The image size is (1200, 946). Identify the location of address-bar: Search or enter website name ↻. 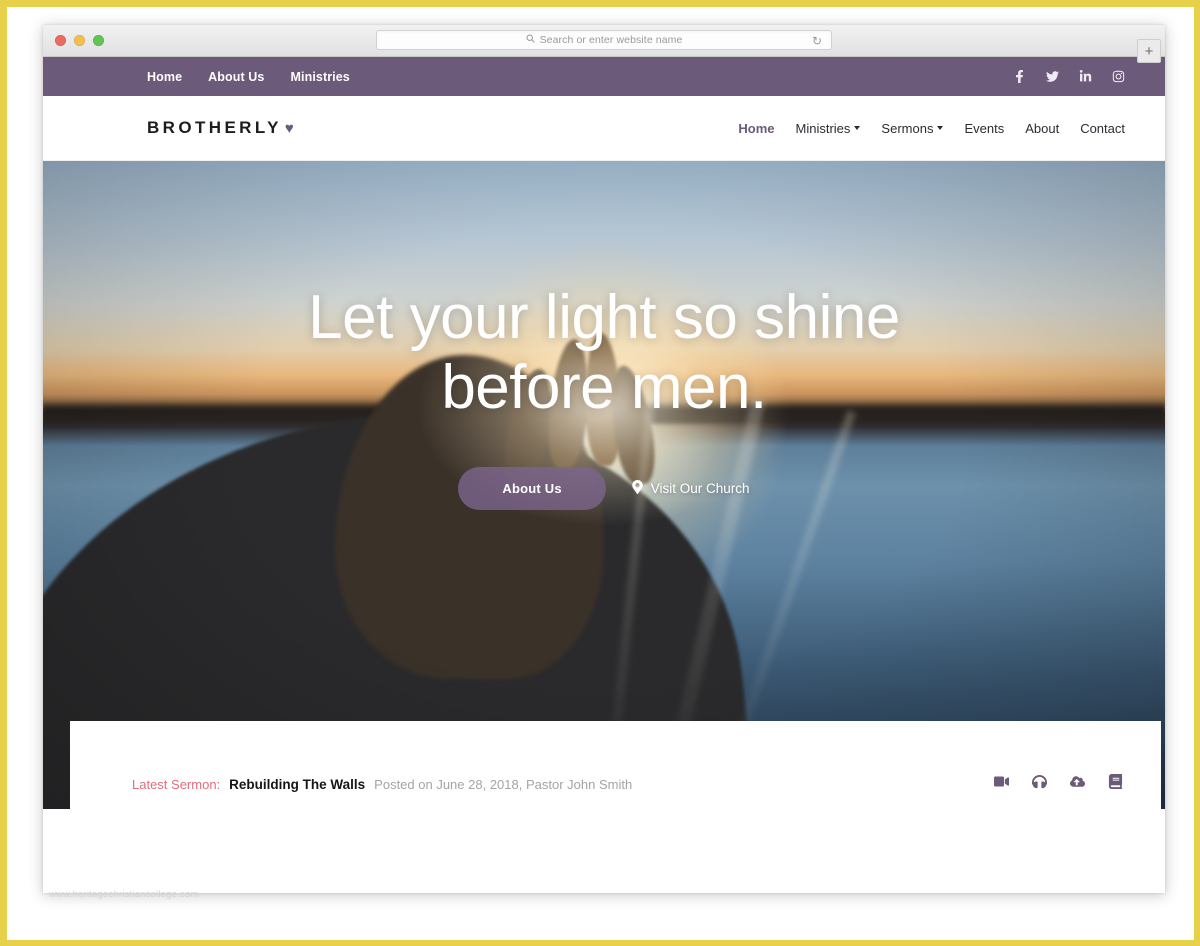
(604, 40).